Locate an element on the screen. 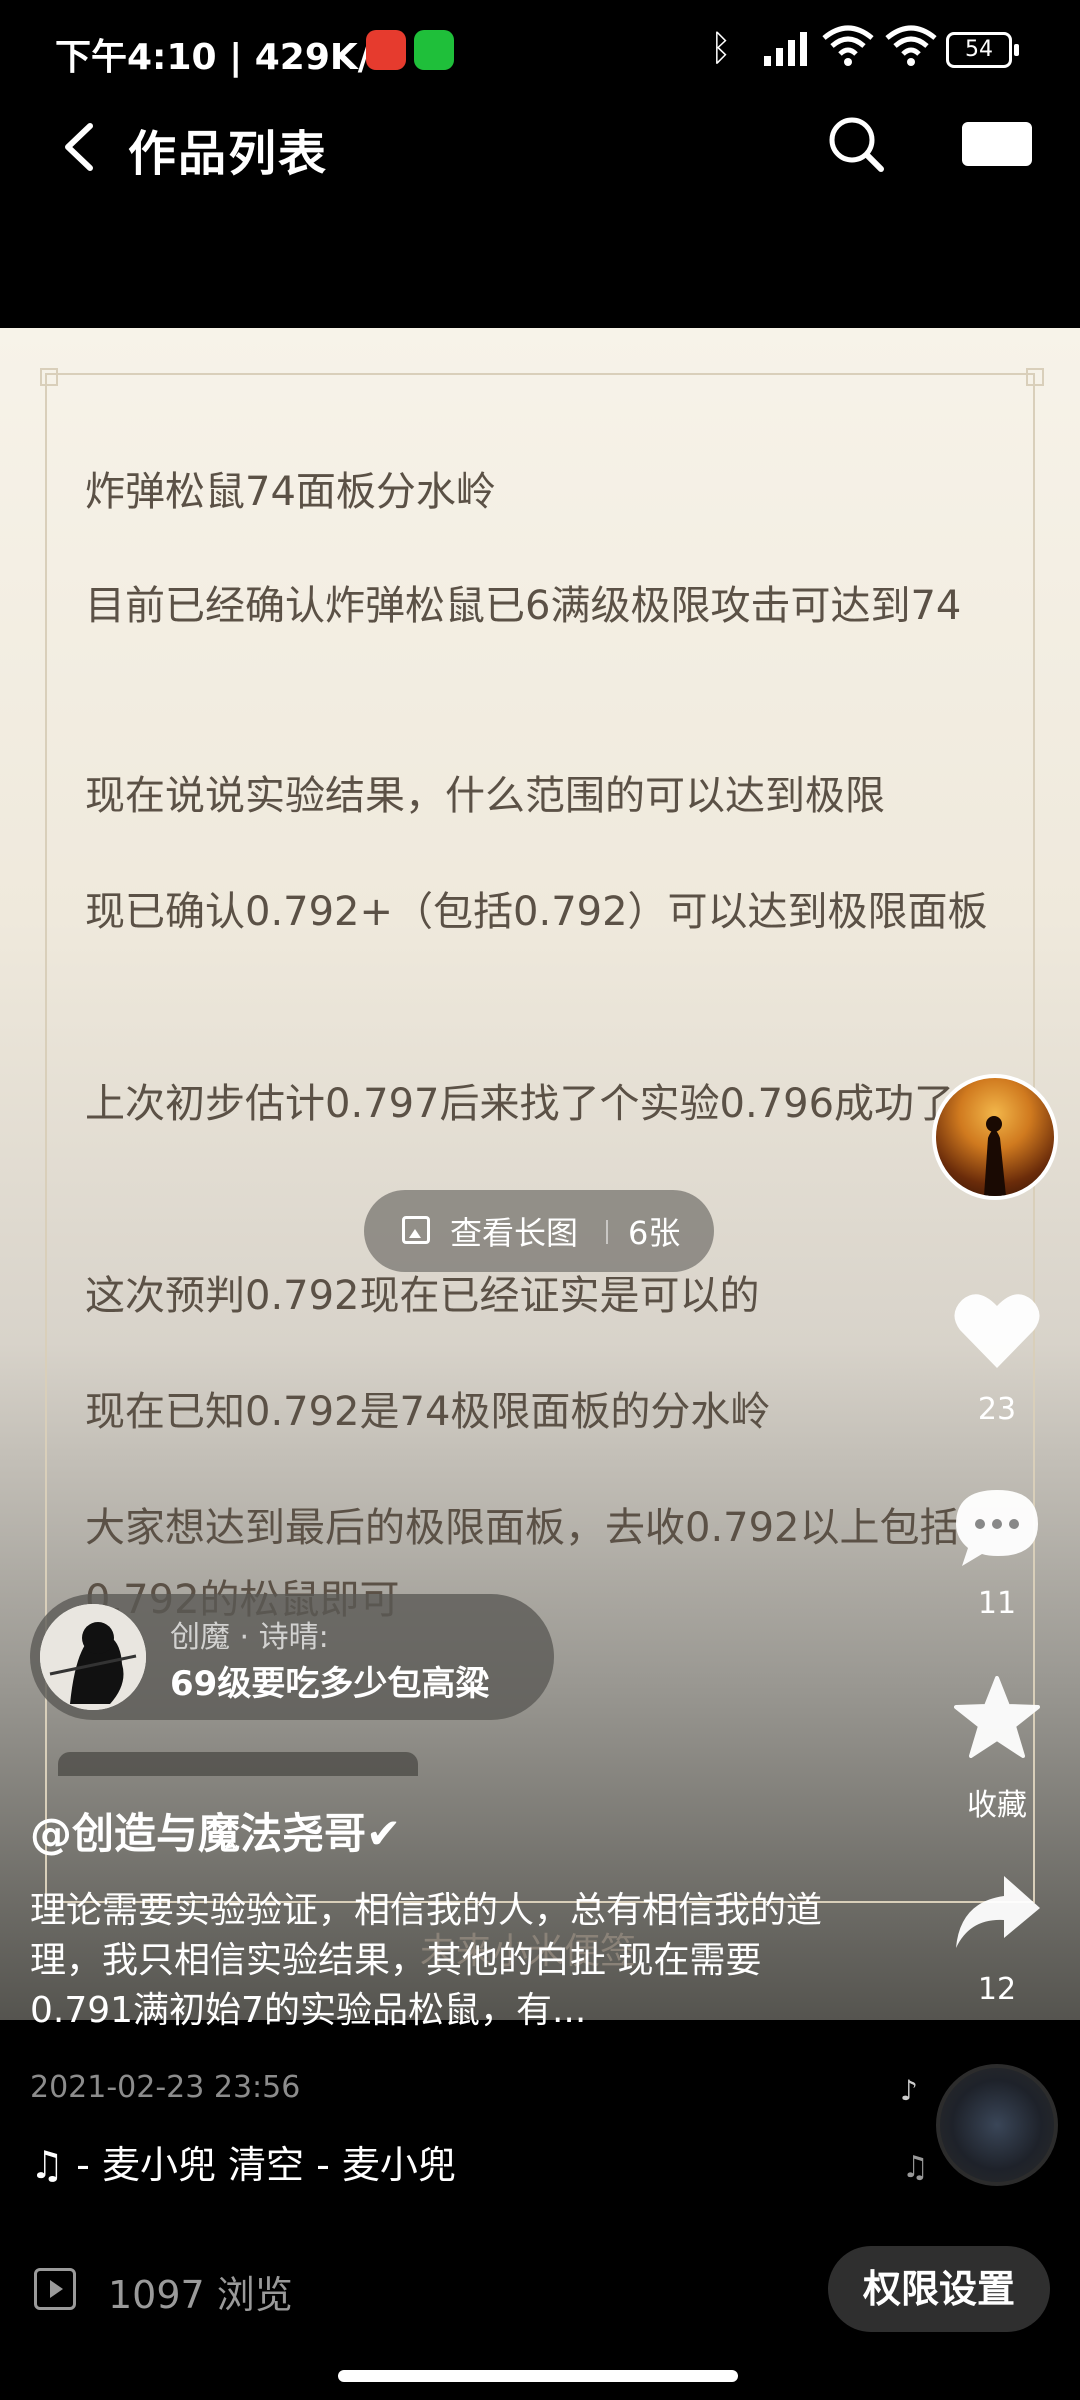  battery-icon: 54 is located at coordinates (982, 50).